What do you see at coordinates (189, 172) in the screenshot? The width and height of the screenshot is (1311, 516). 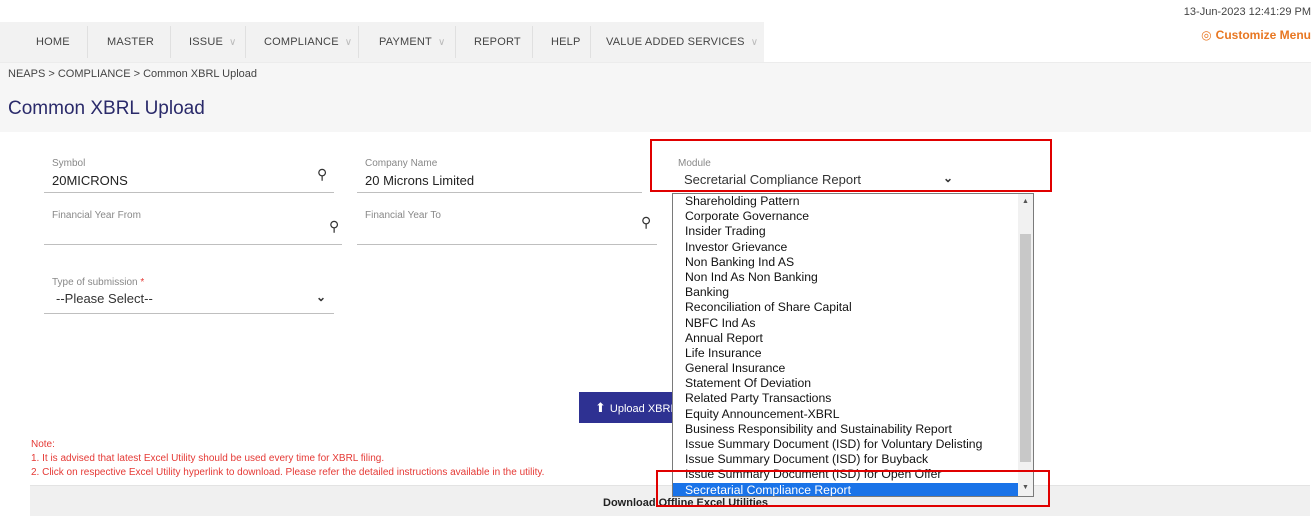 I see `symbol-field: Symbol 20MICRONS ⚲` at bounding box center [189, 172].